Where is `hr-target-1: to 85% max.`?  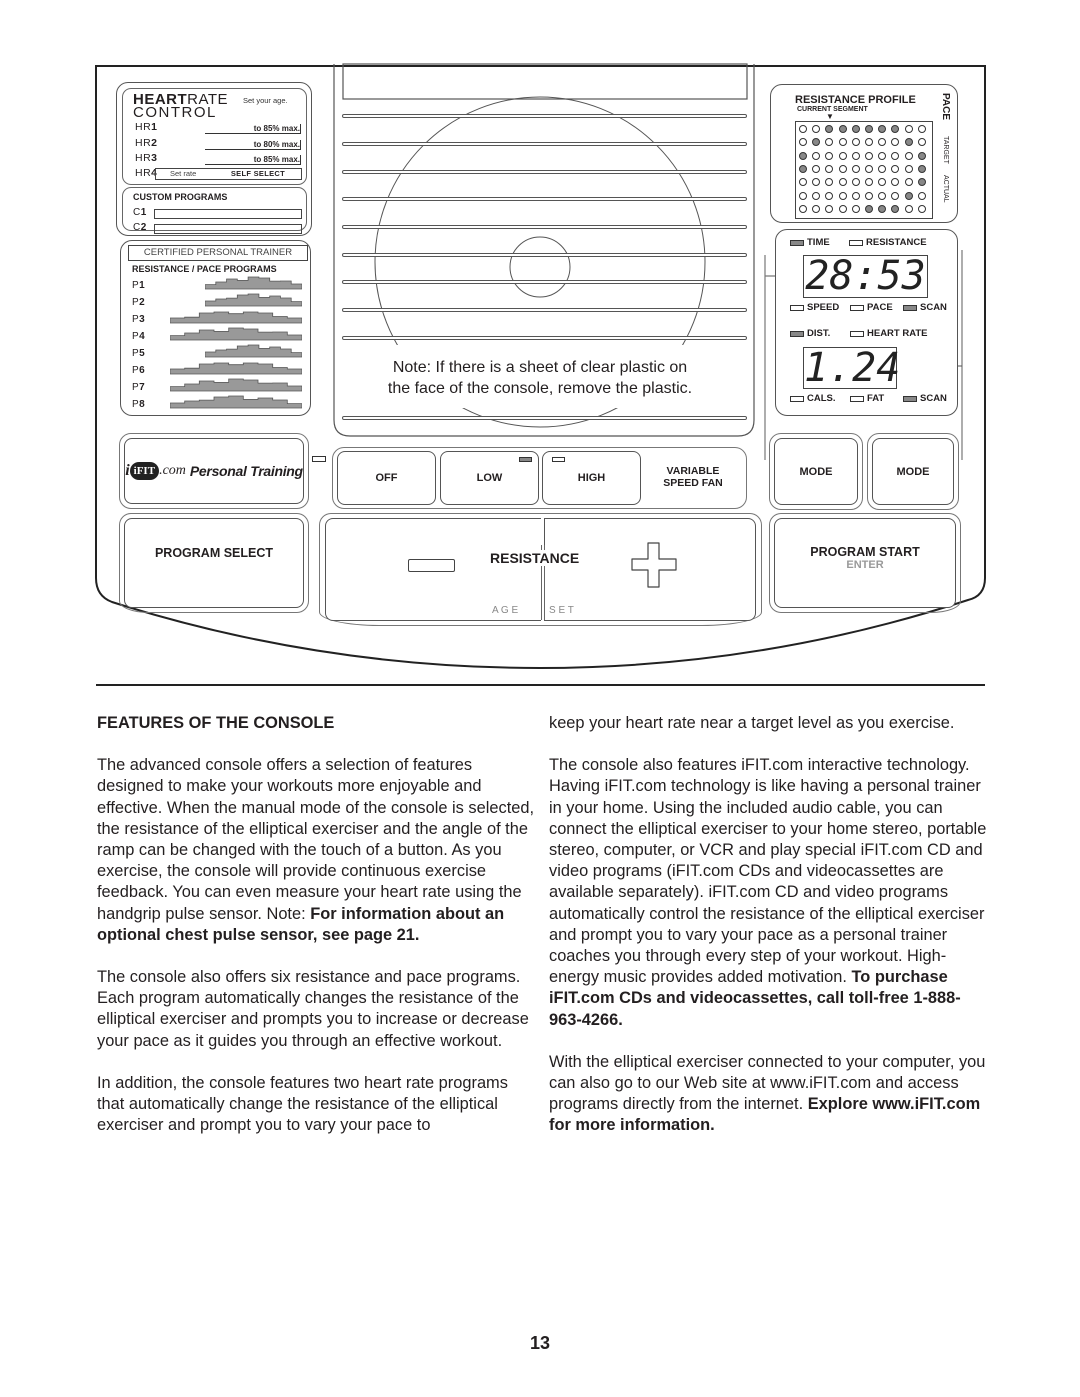 hr-target-1: to 85% max. is located at coordinates (253, 129).